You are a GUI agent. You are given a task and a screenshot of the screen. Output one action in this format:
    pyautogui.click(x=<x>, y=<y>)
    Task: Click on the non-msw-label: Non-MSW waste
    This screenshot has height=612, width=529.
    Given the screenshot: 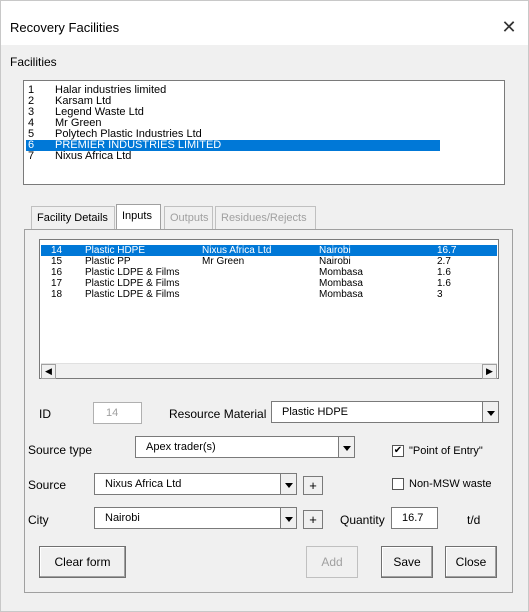 What is the action you would take?
    pyautogui.click(x=450, y=484)
    